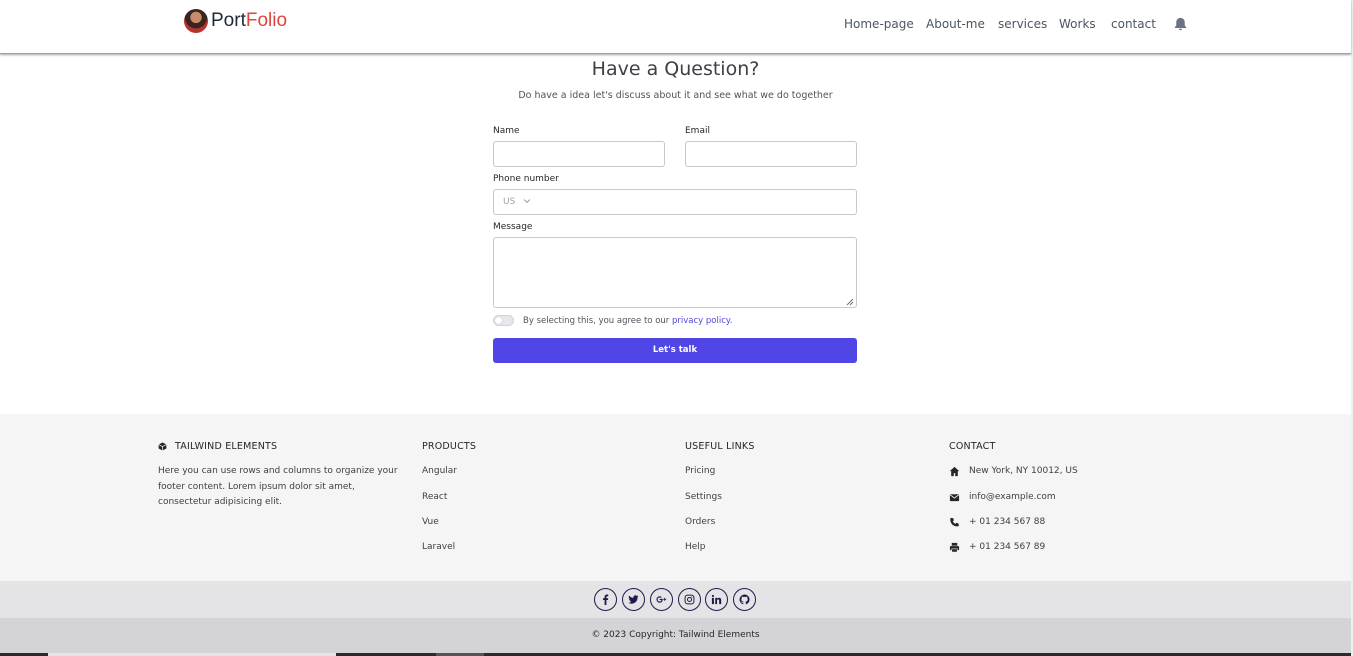 The height and width of the screenshot is (656, 1353). I want to click on linkedin-icon, so click(716, 599).